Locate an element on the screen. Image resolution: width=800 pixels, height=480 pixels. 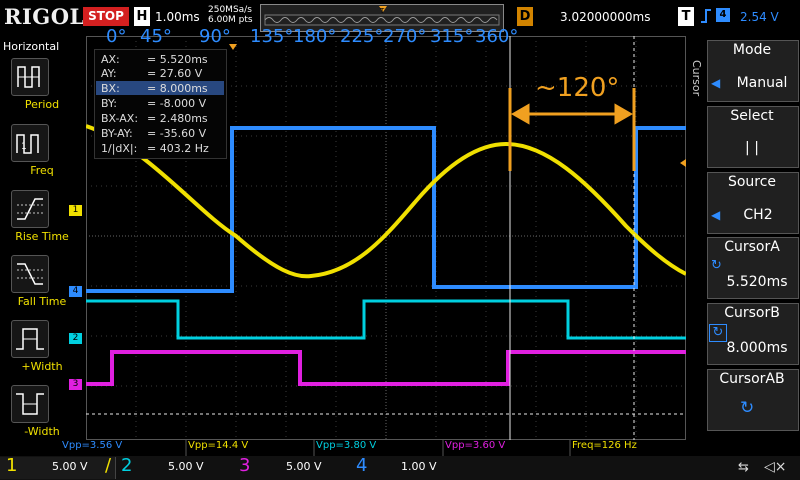
freq-label: Freq is located at coordinates (42, 170).